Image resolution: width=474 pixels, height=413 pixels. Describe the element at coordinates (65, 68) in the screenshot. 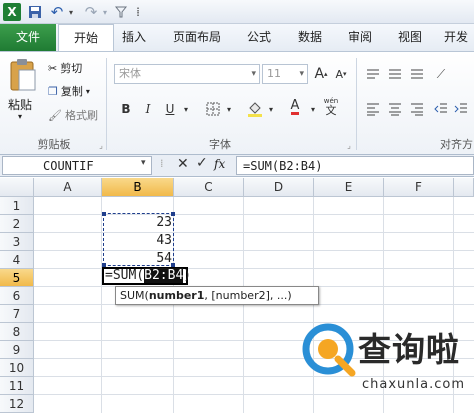

I see `cut-button: ✂ 剪切` at that location.